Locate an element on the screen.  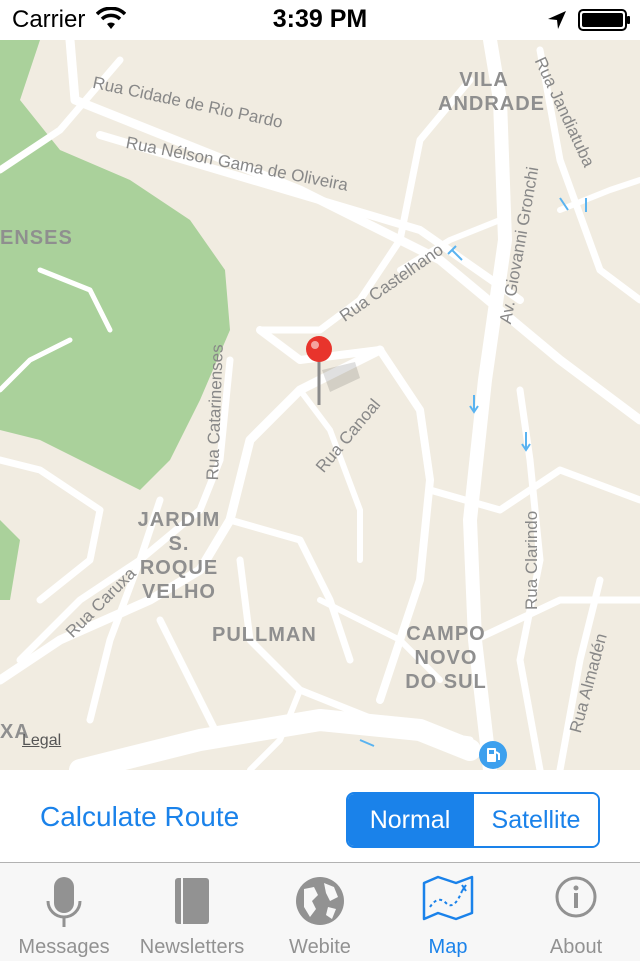
legal-link: Legal is located at coordinates (41, 741).